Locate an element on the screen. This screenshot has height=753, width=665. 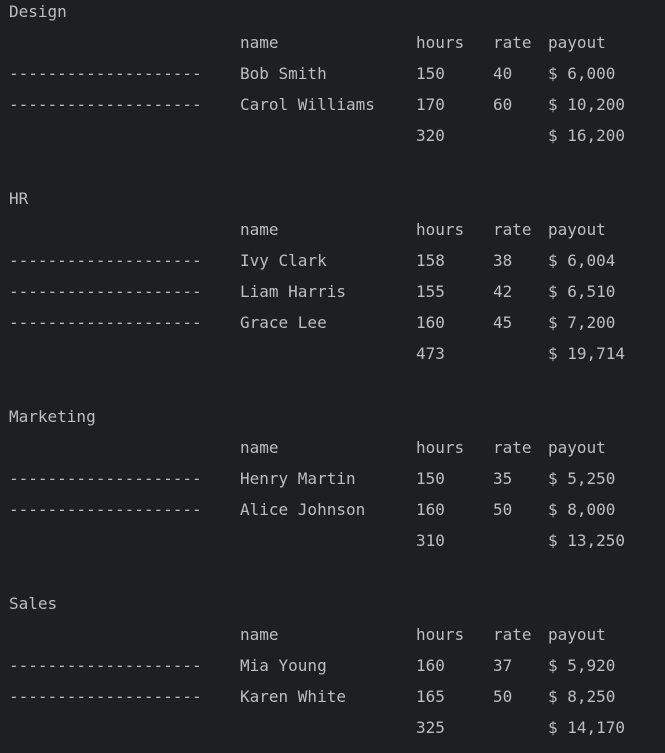
row-hours: 170 is located at coordinates (430, 104).